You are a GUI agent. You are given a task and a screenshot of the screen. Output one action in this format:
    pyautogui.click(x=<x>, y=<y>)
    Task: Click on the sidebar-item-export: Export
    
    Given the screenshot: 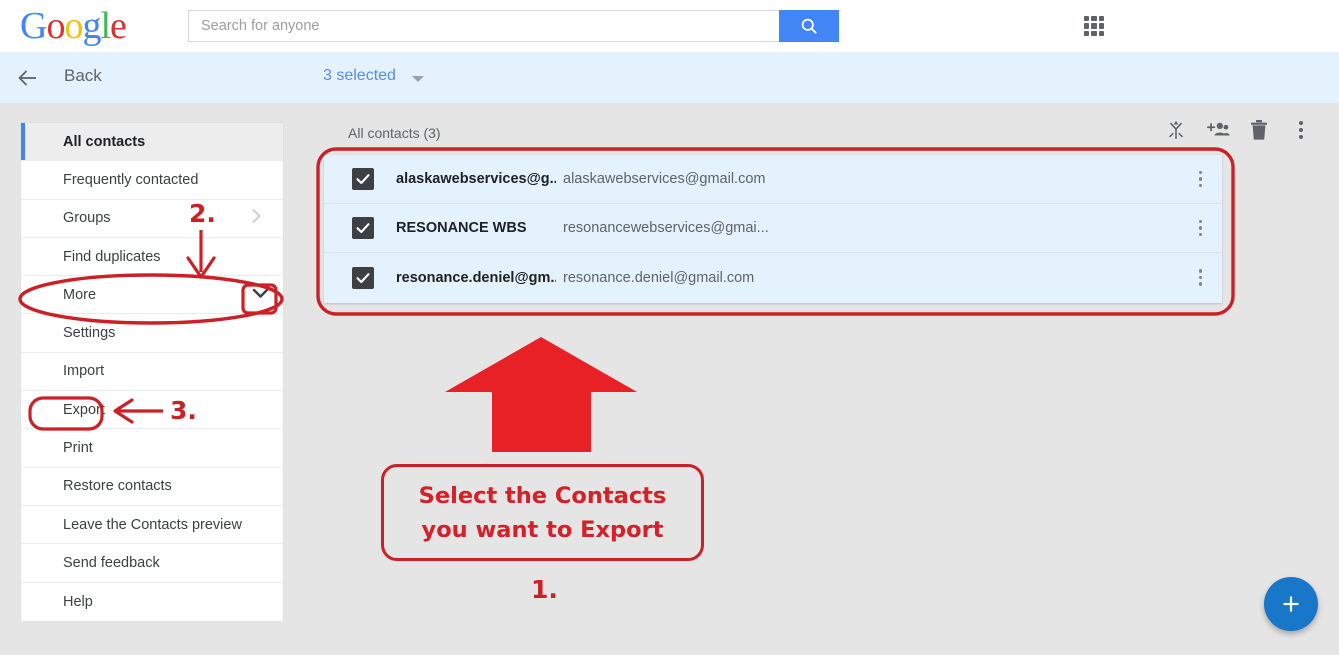 What is the action you would take?
    pyautogui.click(x=152, y=410)
    